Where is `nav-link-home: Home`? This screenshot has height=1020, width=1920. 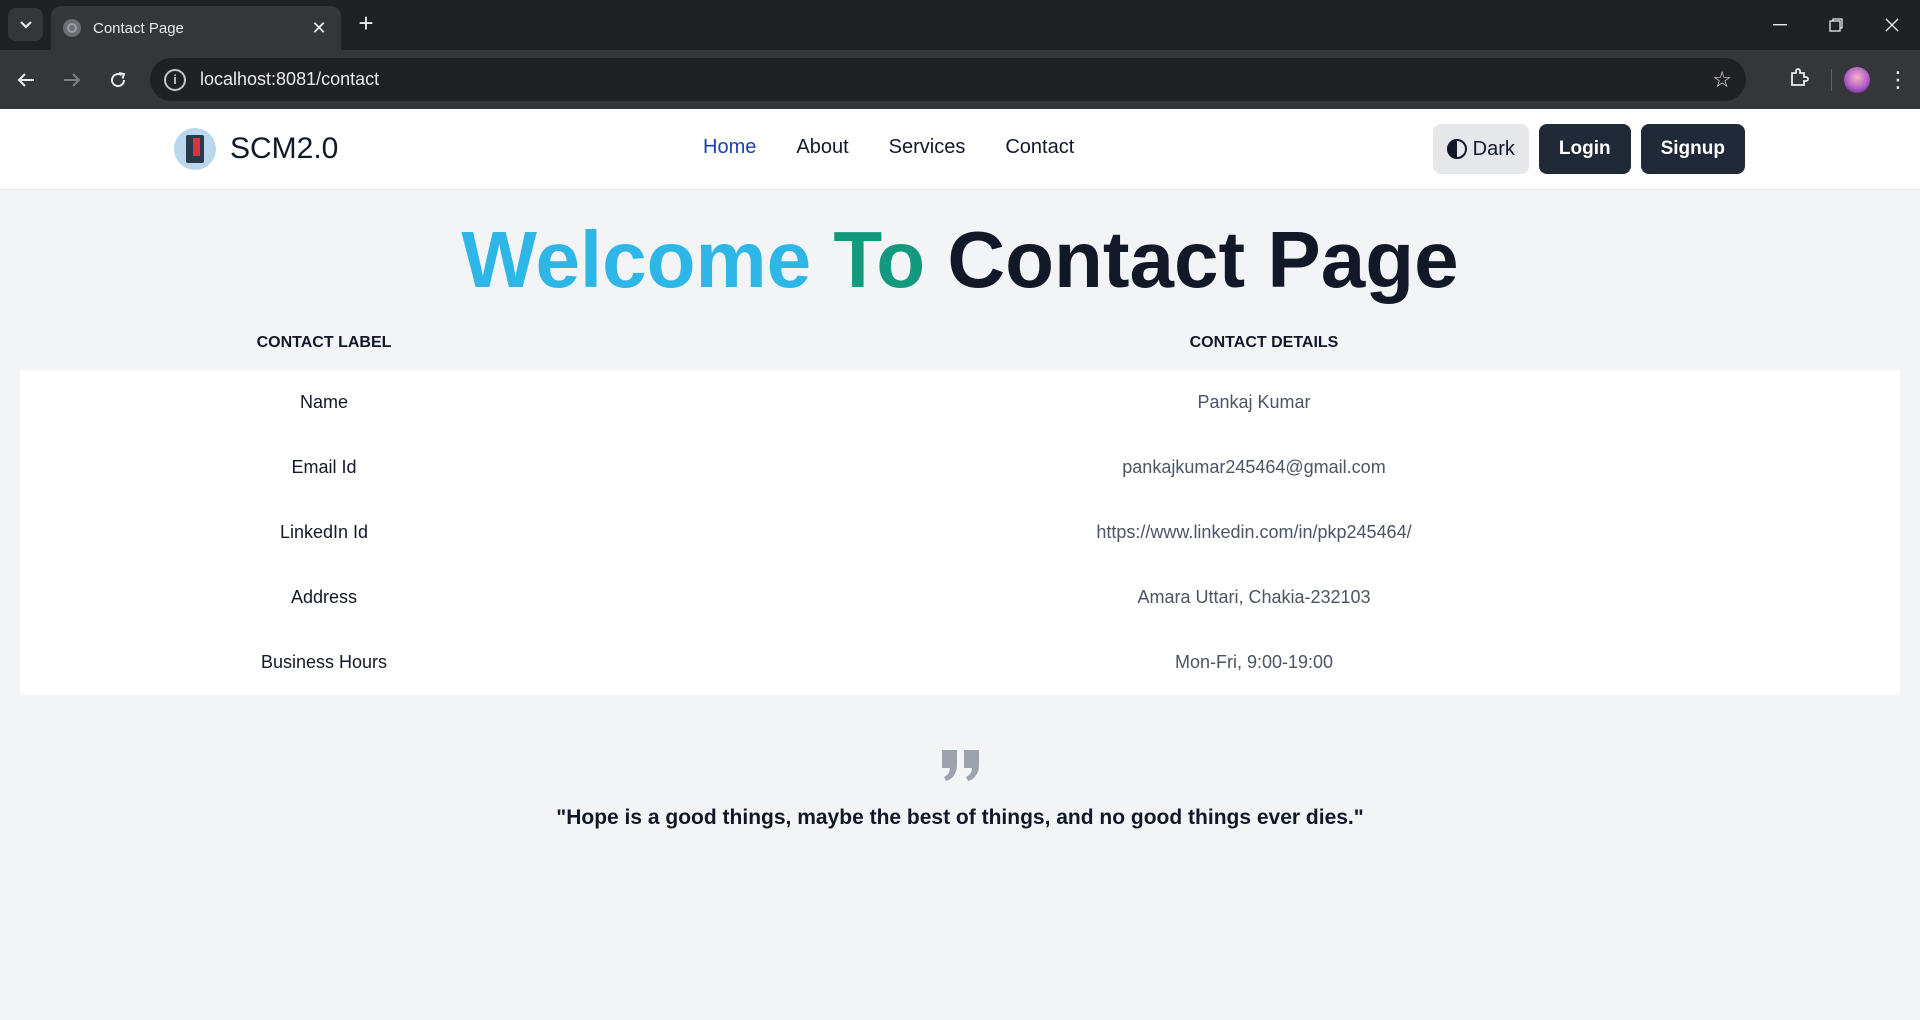
nav-link-home: Home is located at coordinates (729, 147).